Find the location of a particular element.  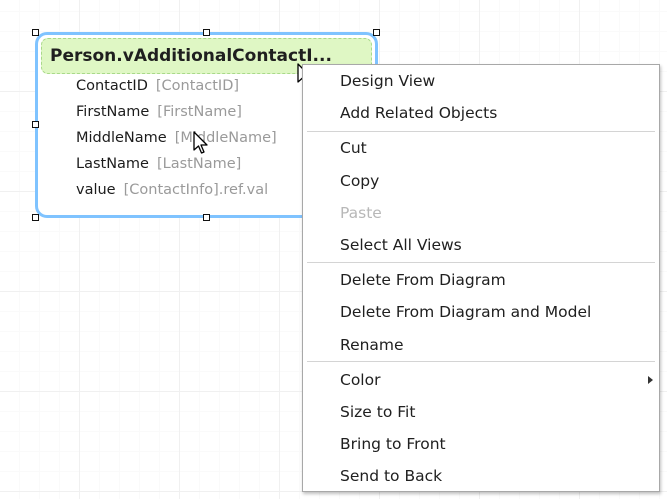

field-source: [LastName] is located at coordinates (199, 164).